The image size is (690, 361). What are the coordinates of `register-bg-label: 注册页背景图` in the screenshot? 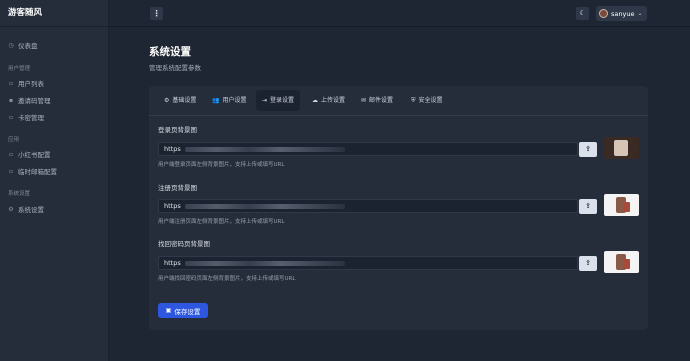 It's located at (177, 188).